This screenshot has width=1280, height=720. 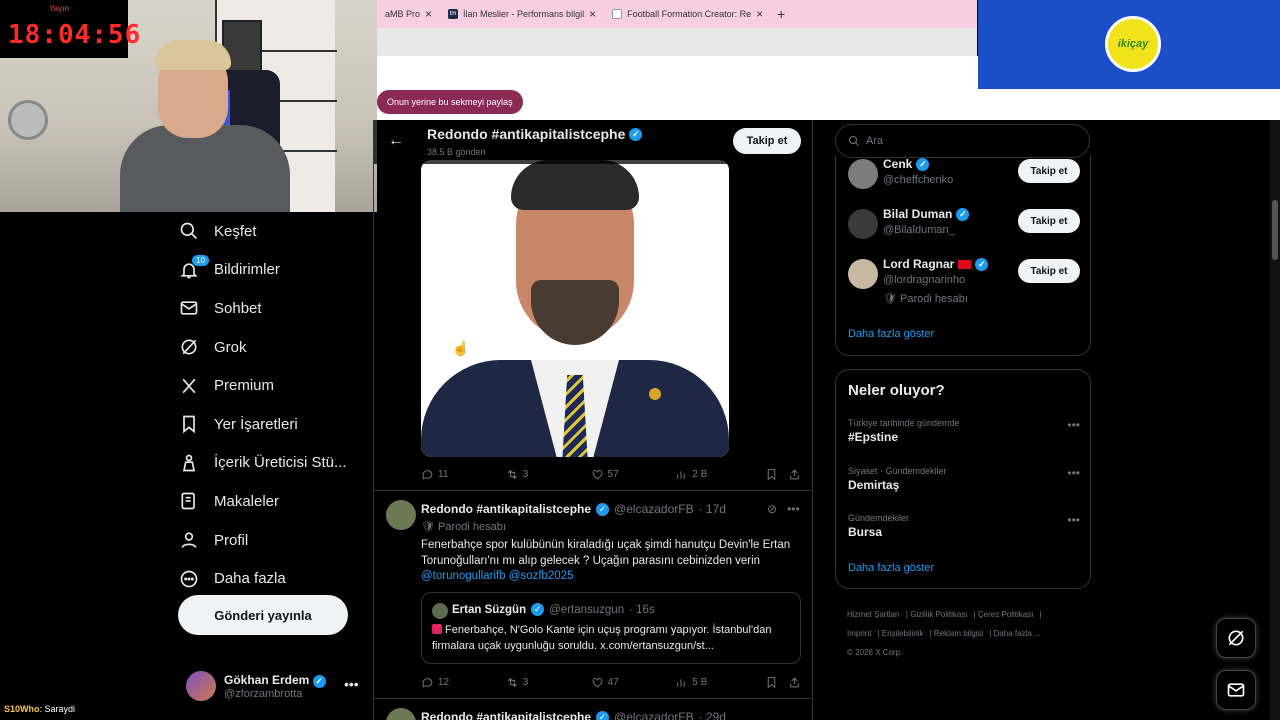 I want to click on stream-clock: Yayın 18:04:56, so click(x=70, y=29).